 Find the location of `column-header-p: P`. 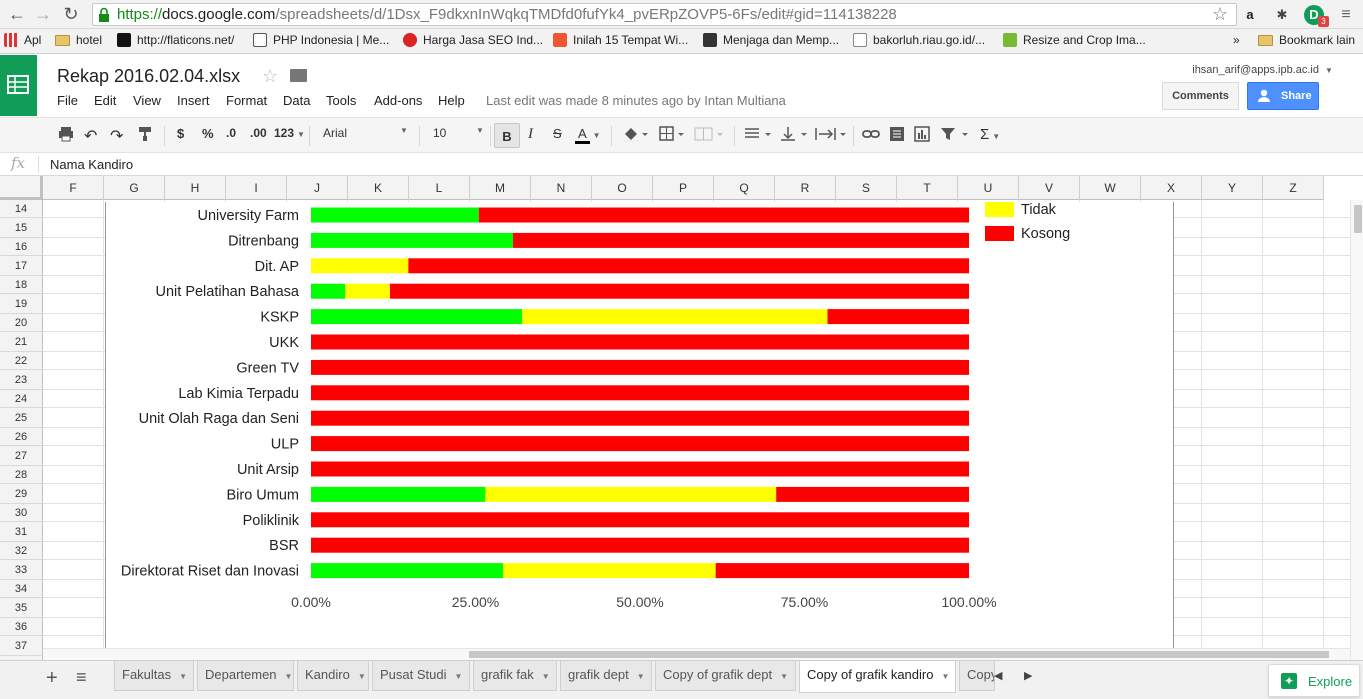

column-header-p: P is located at coordinates (683, 188).